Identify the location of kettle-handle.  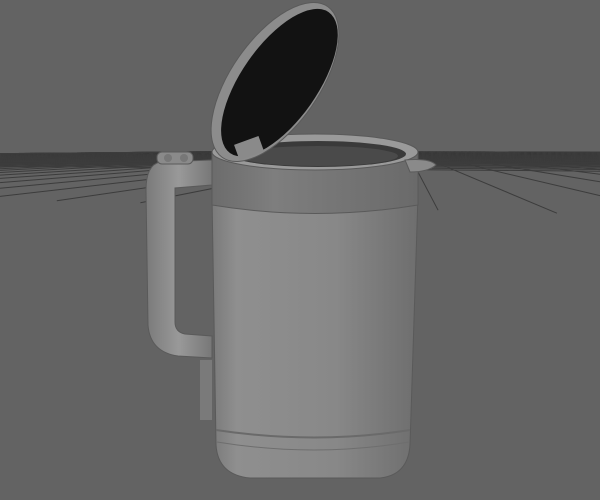
(179, 285).